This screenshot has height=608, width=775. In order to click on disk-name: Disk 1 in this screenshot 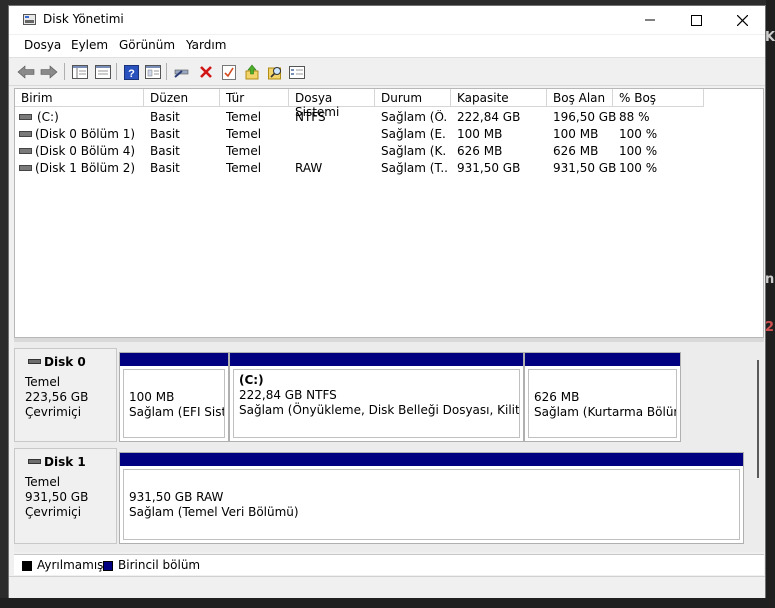, I will do `click(65, 462)`.